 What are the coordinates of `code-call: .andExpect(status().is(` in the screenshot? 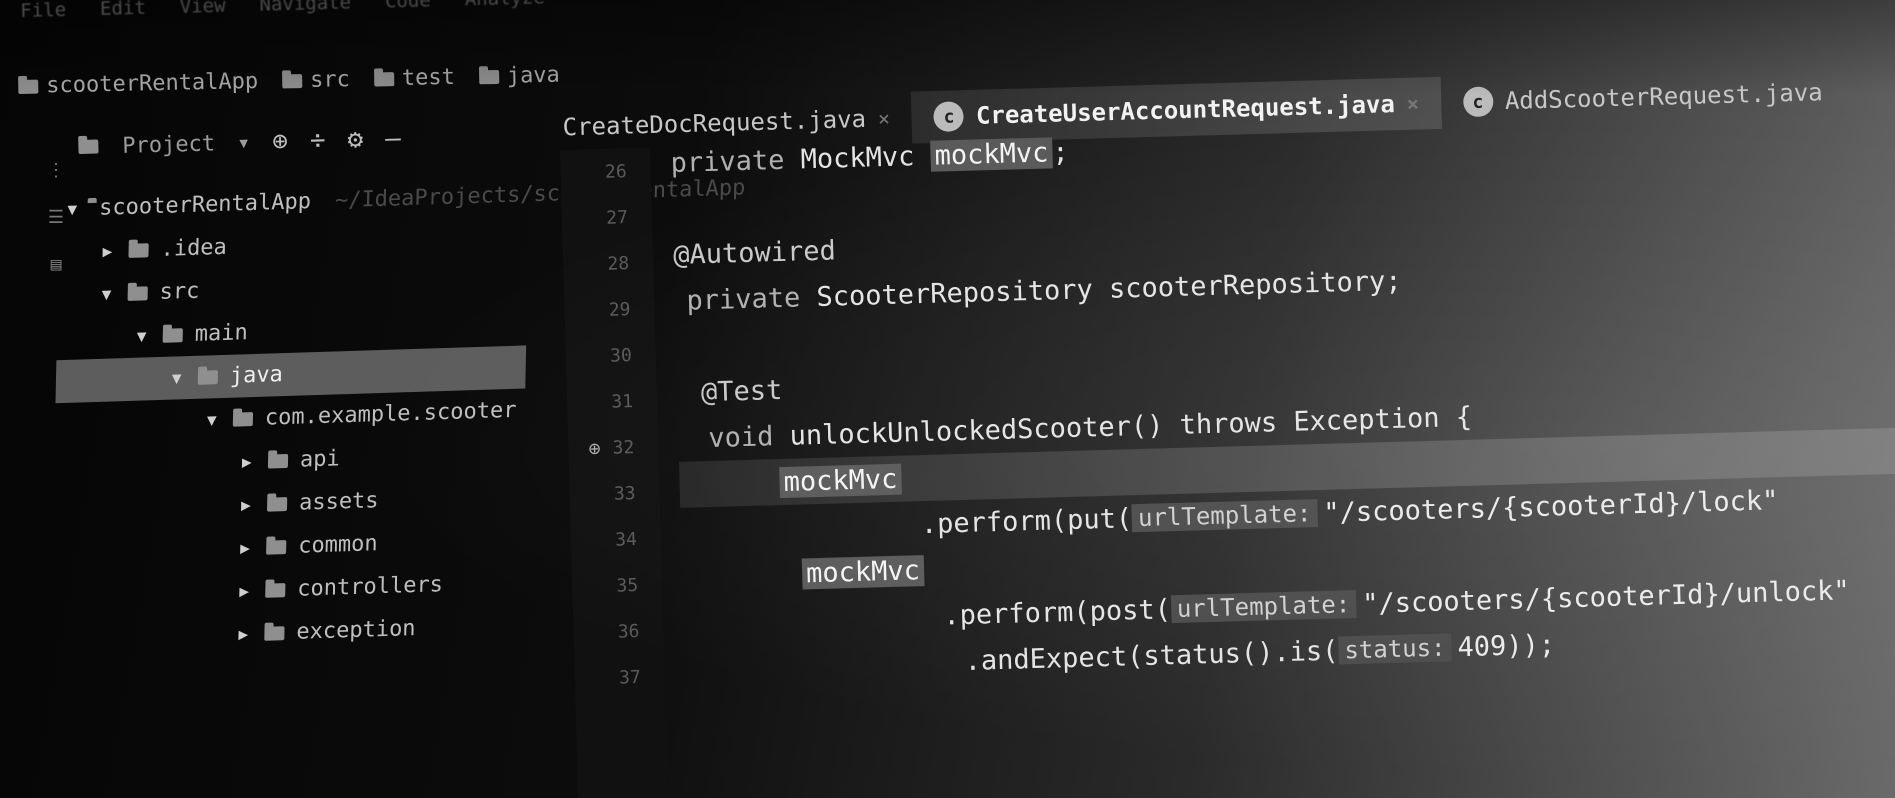 It's located at (1151, 656).